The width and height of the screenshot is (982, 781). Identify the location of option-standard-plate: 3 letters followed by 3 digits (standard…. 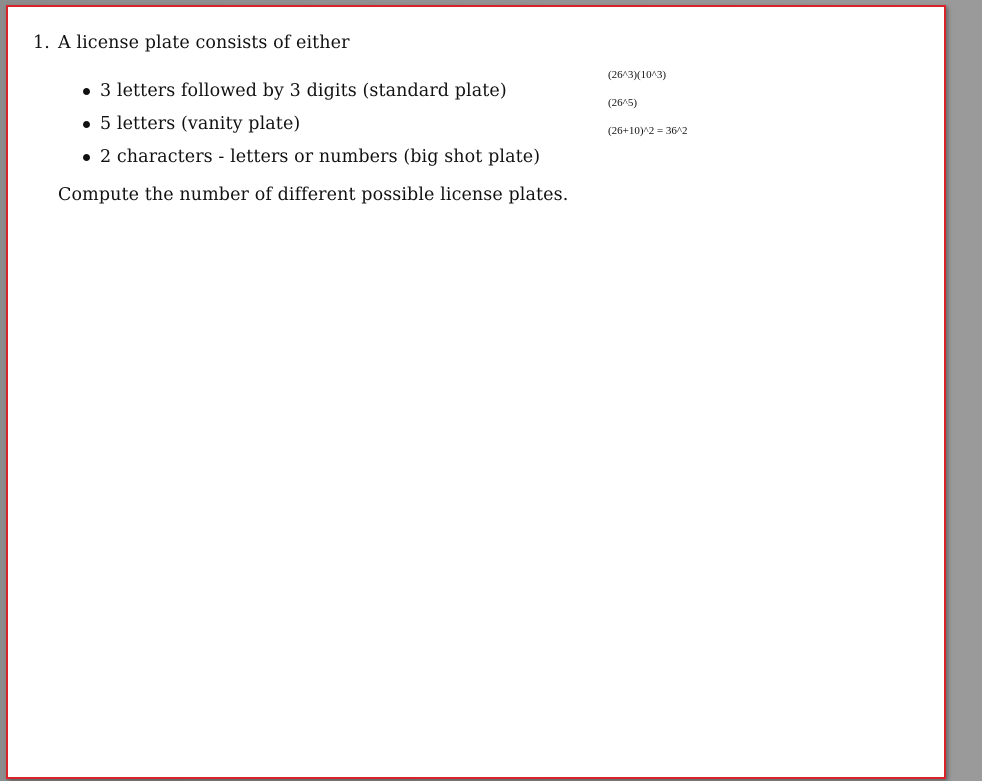
(303, 91).